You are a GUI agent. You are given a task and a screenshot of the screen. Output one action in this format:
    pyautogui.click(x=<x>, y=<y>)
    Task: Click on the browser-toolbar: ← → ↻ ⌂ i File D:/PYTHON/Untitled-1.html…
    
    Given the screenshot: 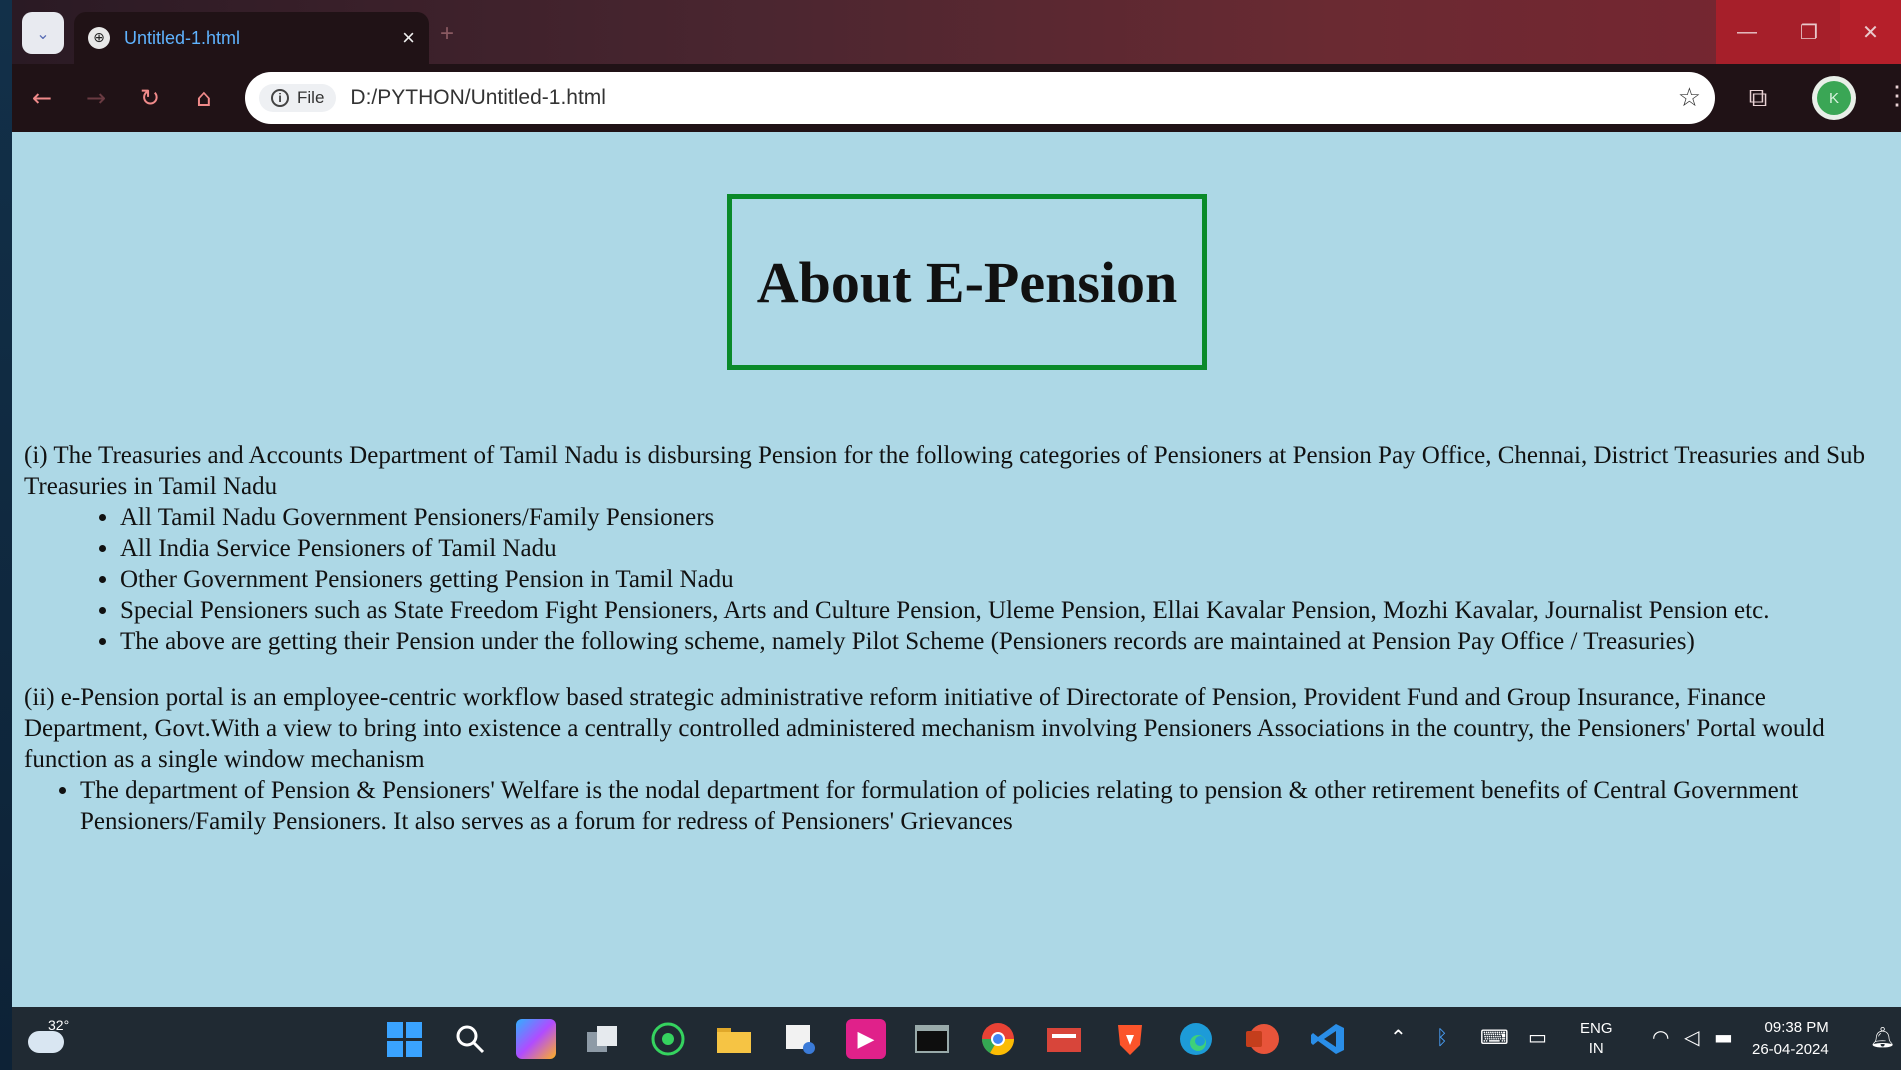 What is the action you would take?
    pyautogui.click(x=956, y=98)
    